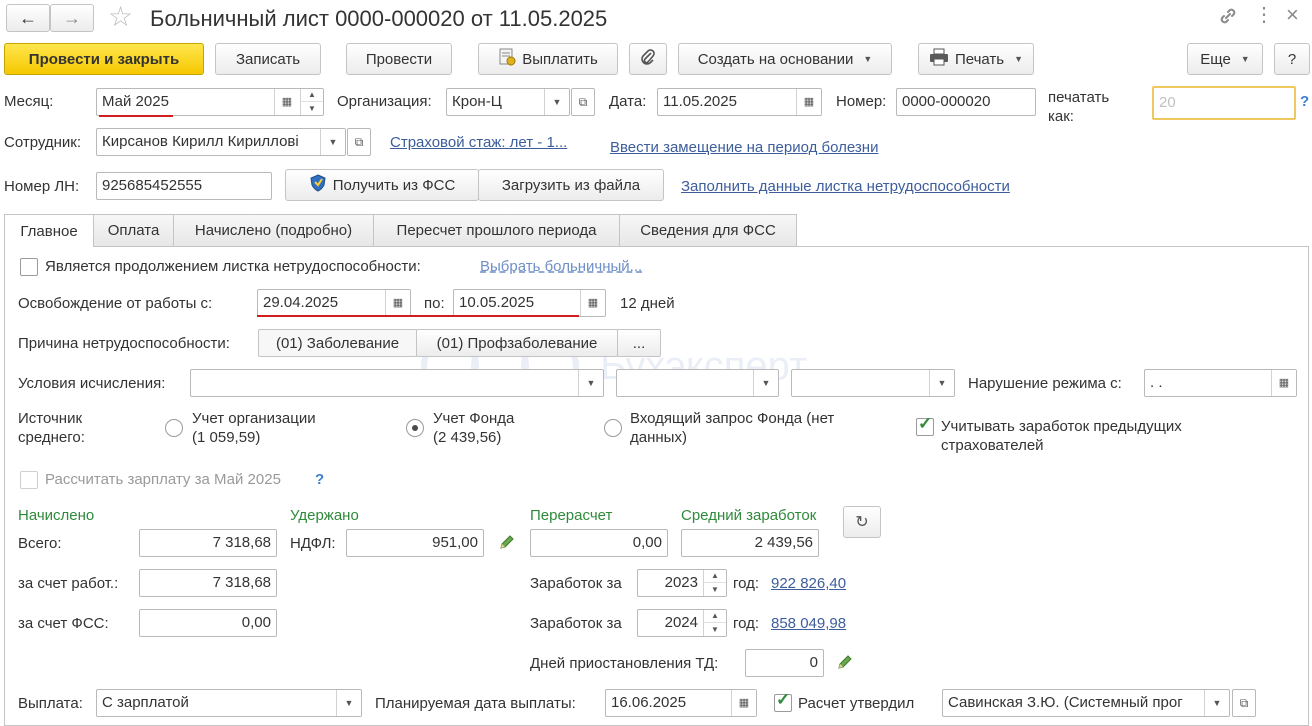 The height and width of the screenshot is (726, 1312). What do you see at coordinates (1264, 15) in the screenshot?
I see `more-vertical-icon: ⋮` at bounding box center [1264, 15].